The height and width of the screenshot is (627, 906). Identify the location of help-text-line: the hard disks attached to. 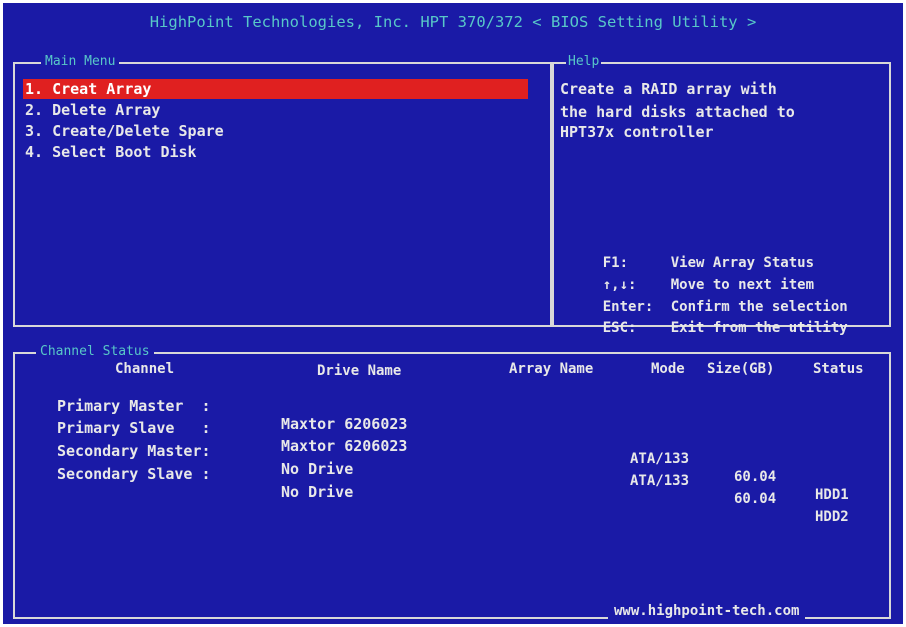
(677, 112).